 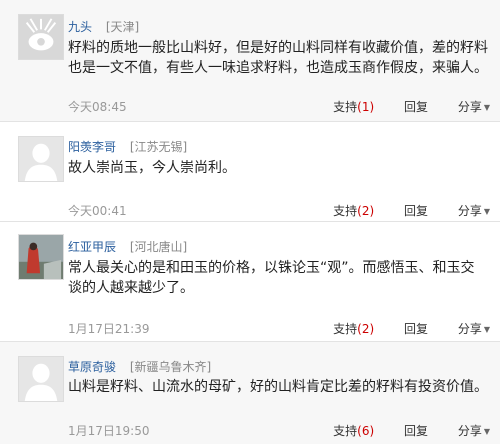 I want to click on user-photo-avatar, so click(x=41, y=257).